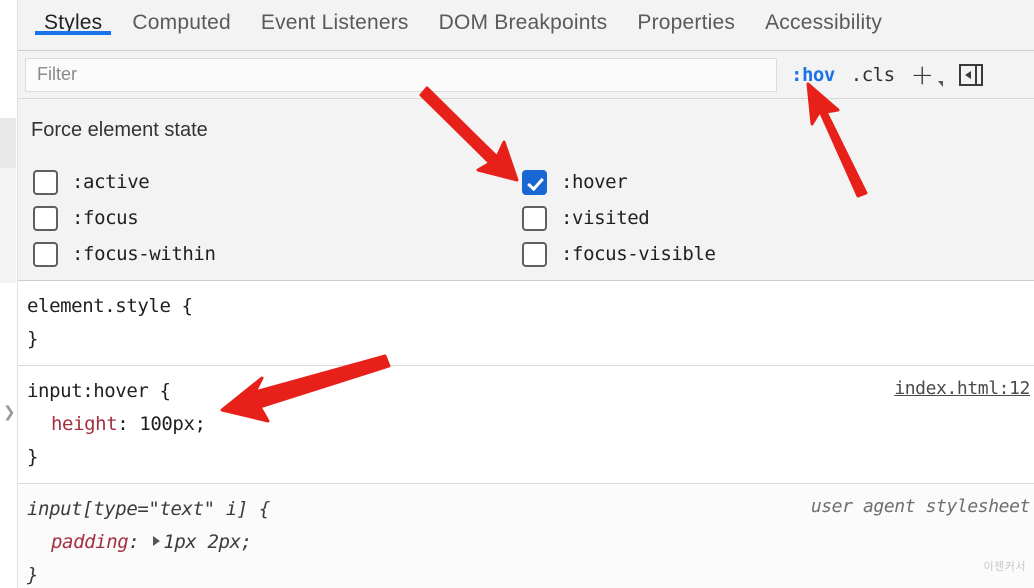  I want to click on declaration-value: 100px;, so click(172, 424).